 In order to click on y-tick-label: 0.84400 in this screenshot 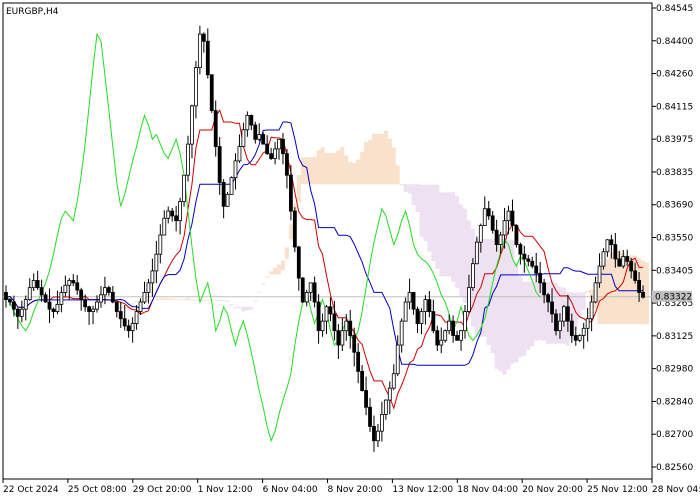, I will do `click(674, 42)`.